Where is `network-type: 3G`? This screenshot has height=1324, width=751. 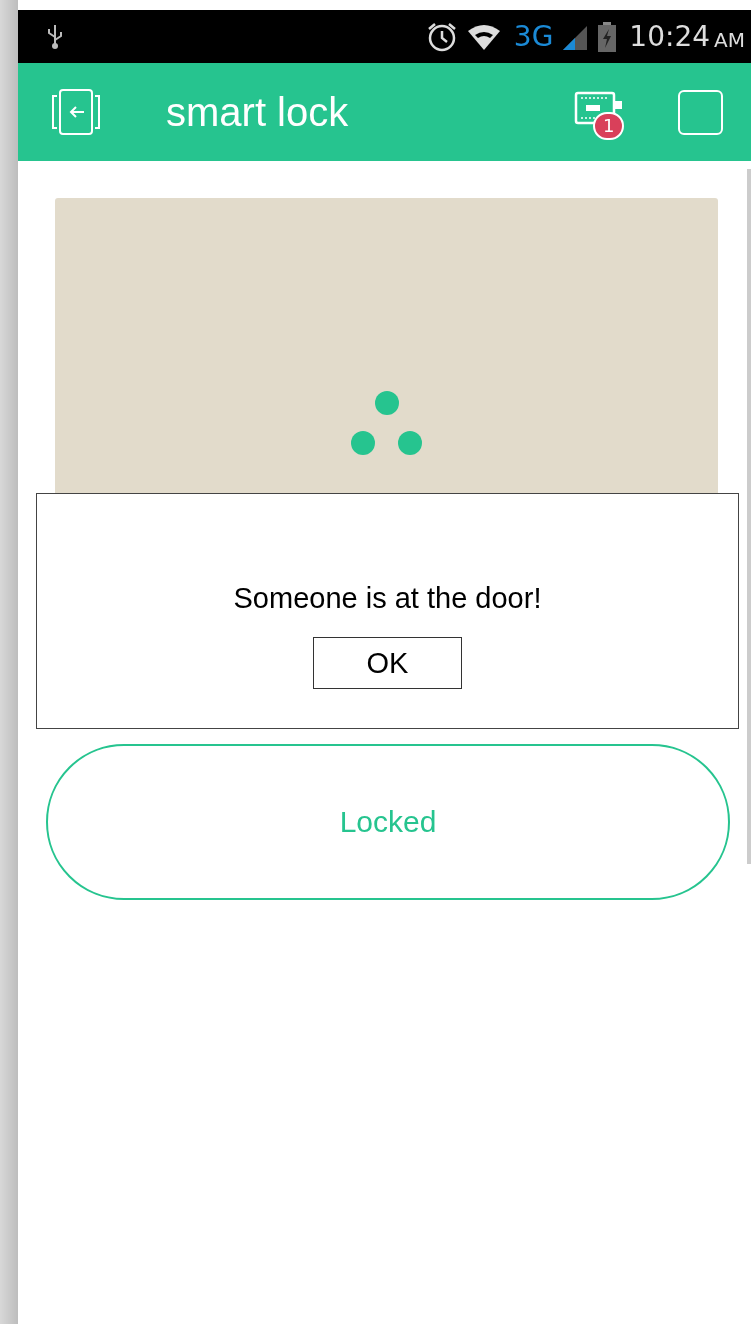 network-type: 3G is located at coordinates (533, 36).